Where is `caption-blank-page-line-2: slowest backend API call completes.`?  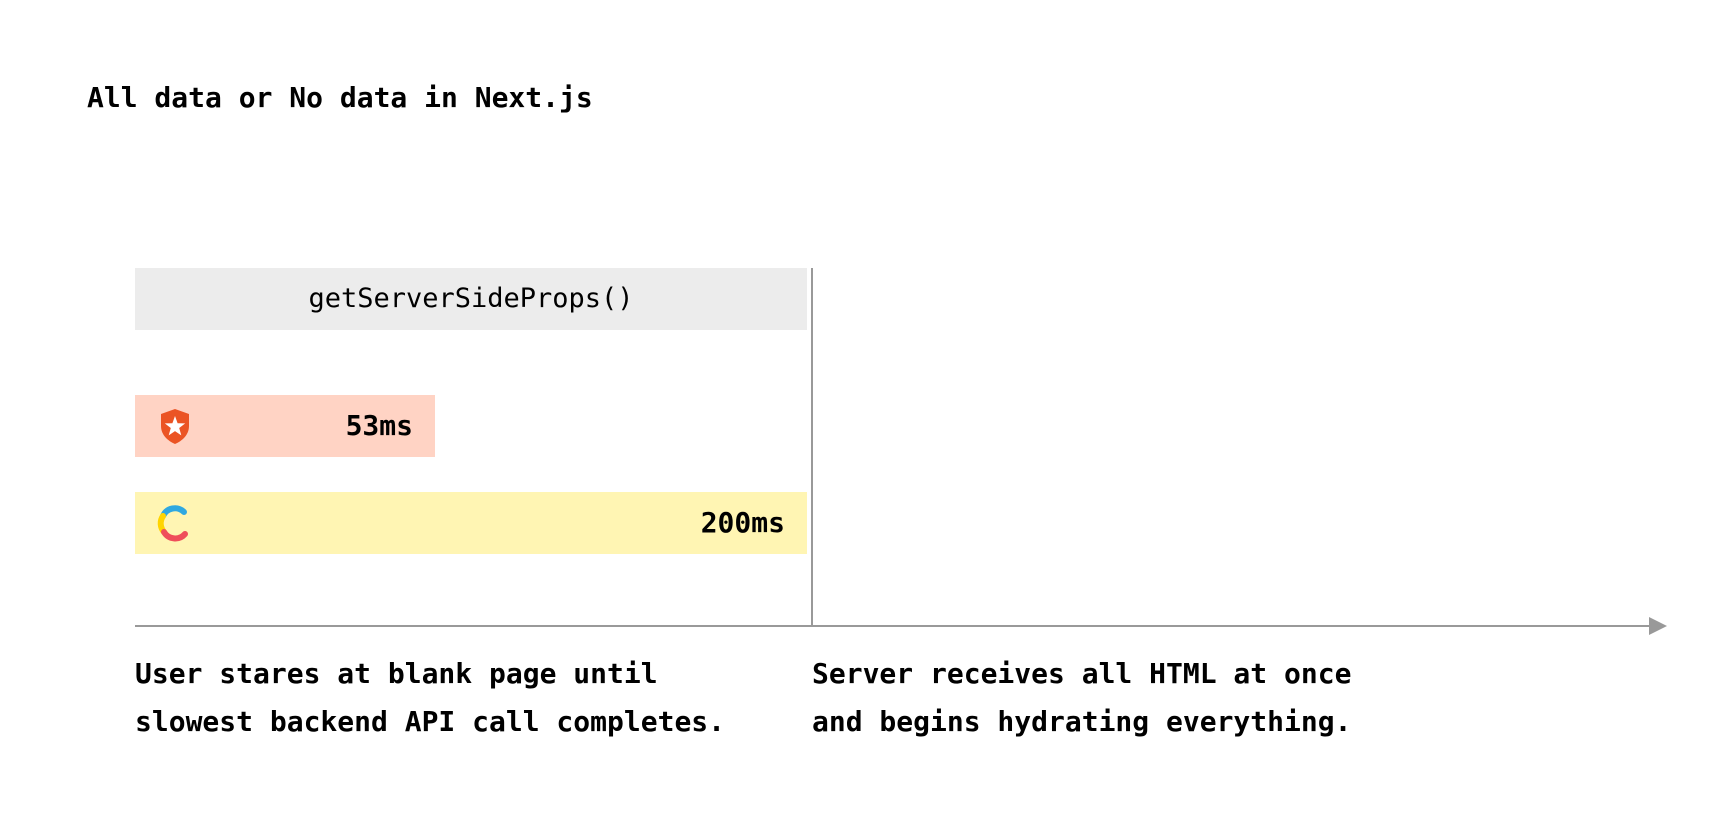 caption-blank-page-line-2: slowest backend API call completes. is located at coordinates (430, 721).